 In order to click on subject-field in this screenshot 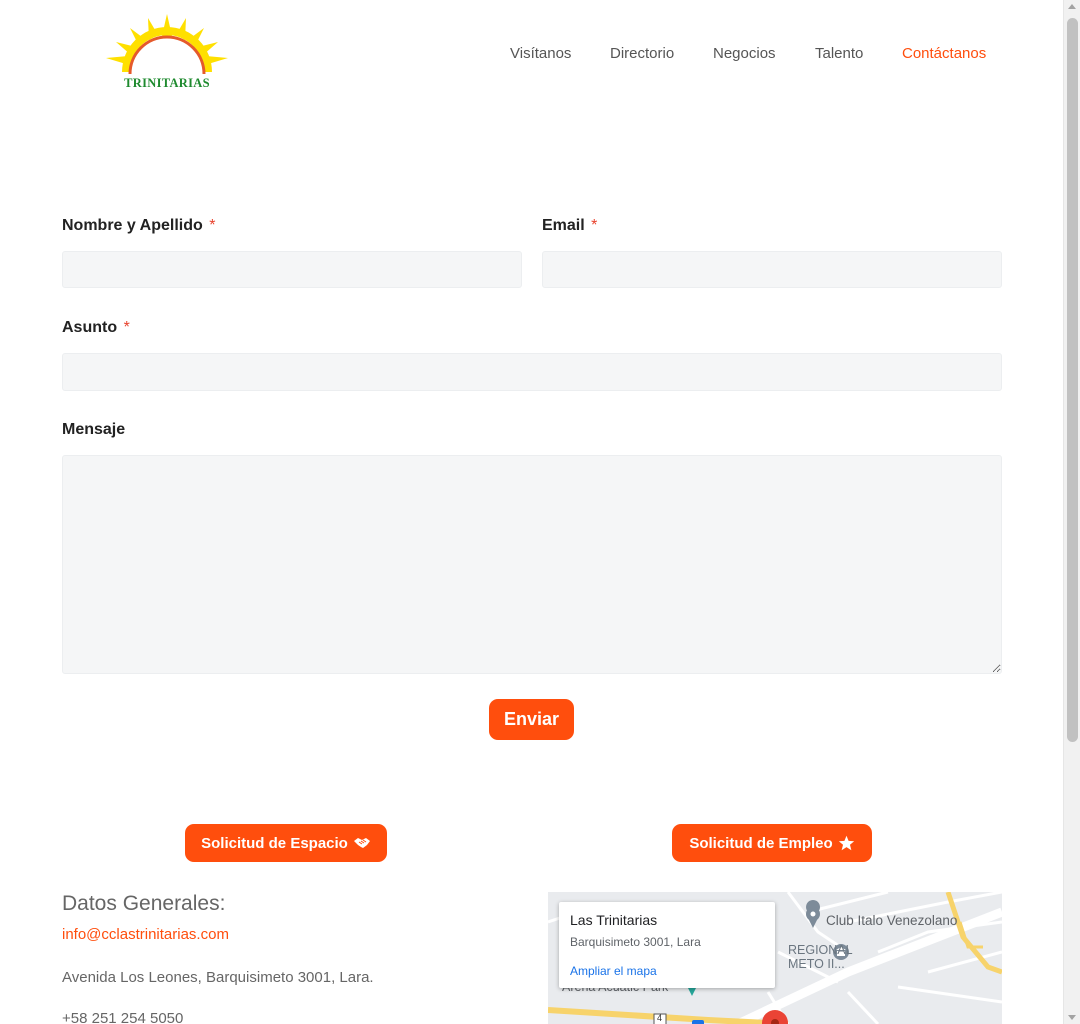, I will do `click(532, 372)`.